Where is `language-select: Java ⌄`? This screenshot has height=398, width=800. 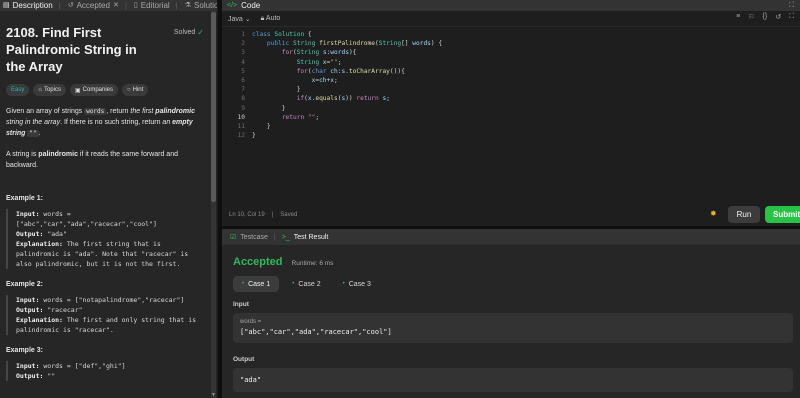
language-select: Java ⌄ is located at coordinates (239, 19).